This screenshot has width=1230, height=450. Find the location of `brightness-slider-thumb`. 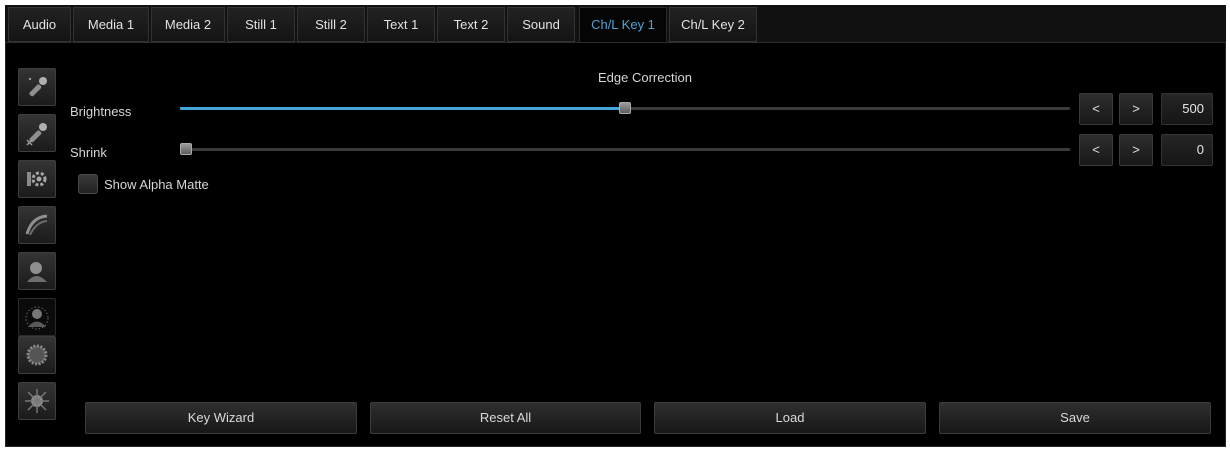

brightness-slider-thumb is located at coordinates (625, 108).